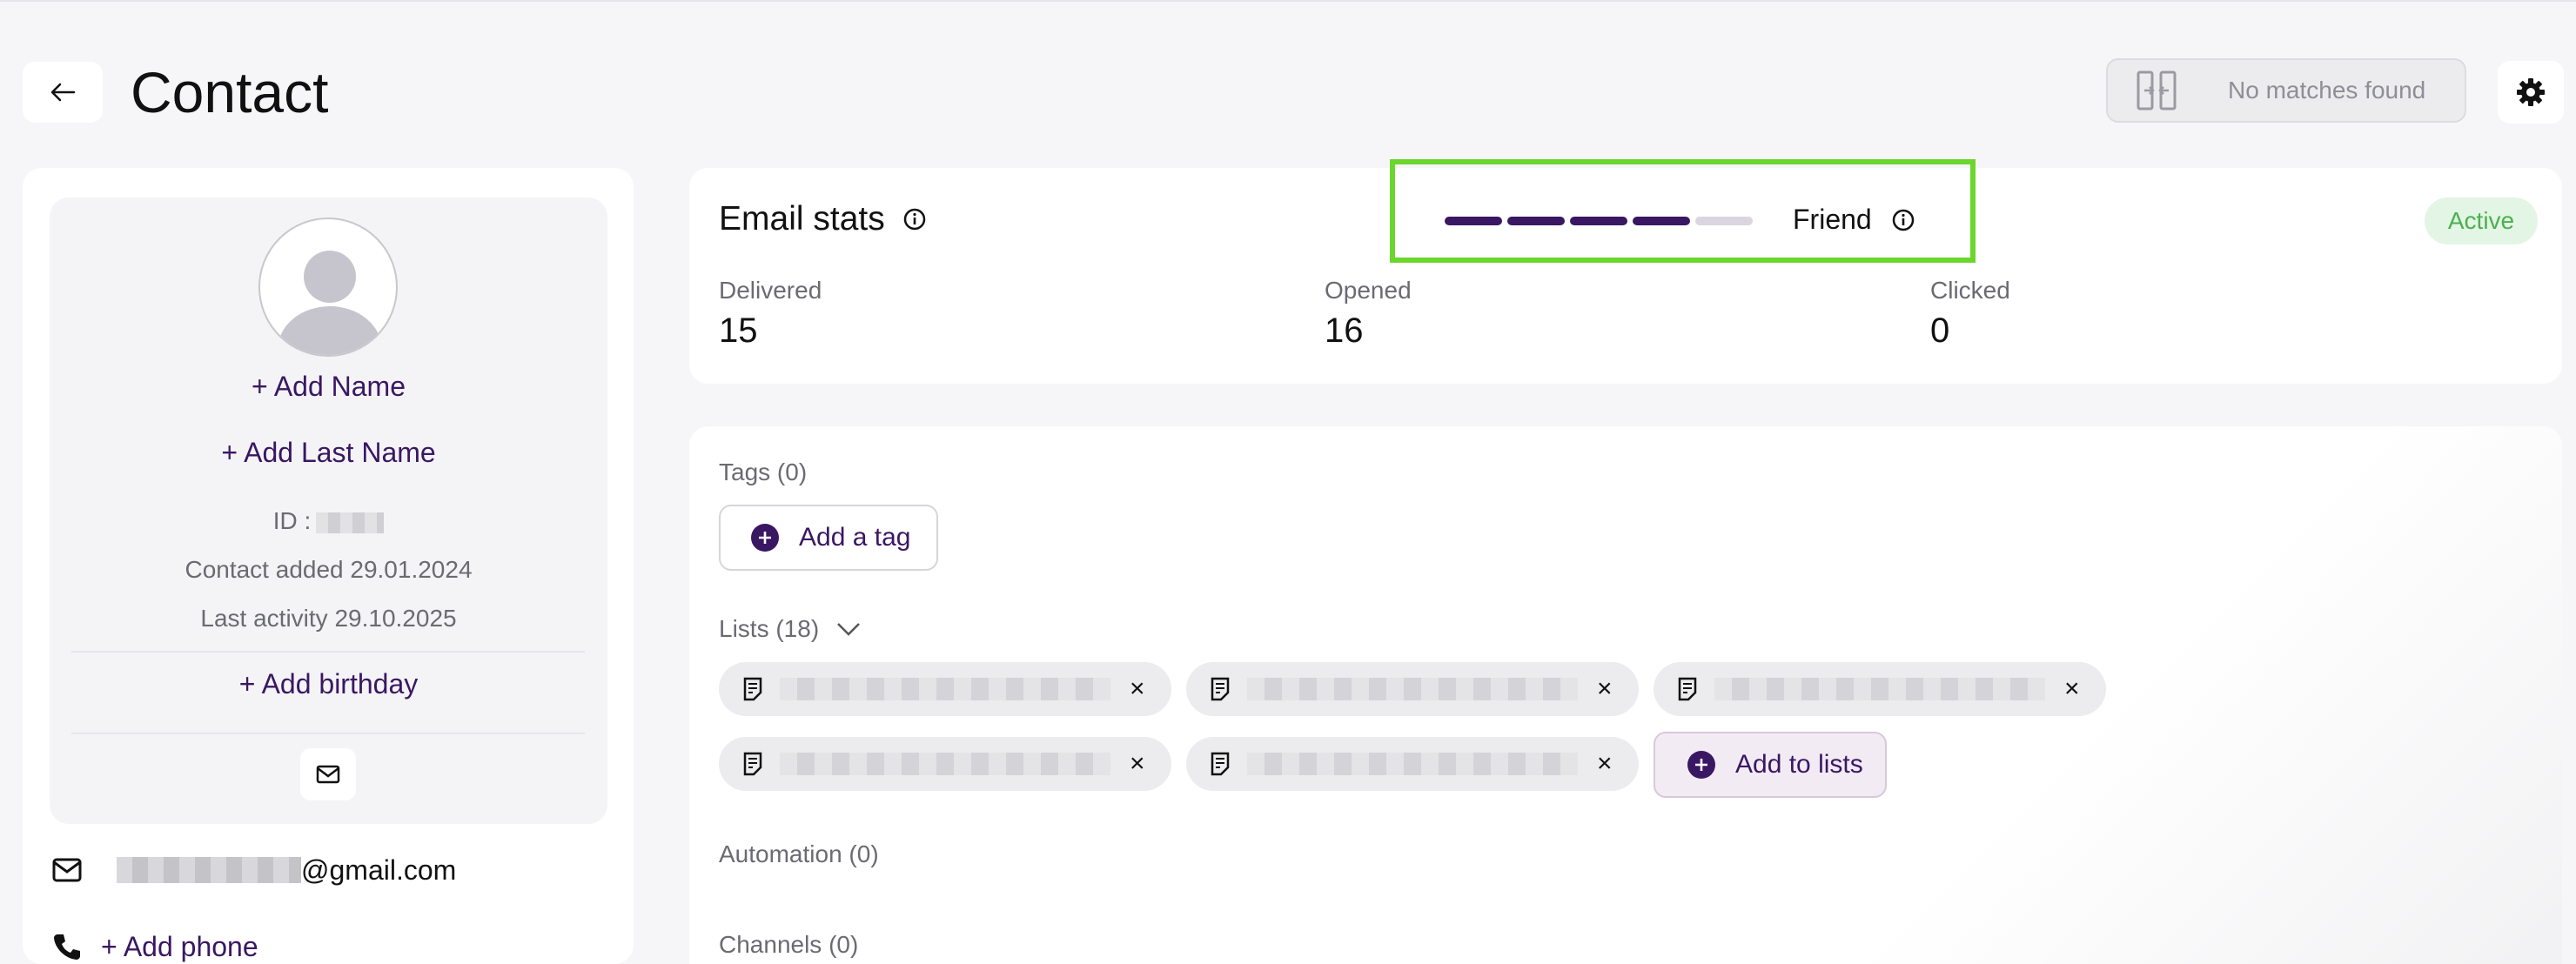 The image size is (2576, 964). What do you see at coordinates (330, 303) in the screenshot?
I see `user-icon` at bounding box center [330, 303].